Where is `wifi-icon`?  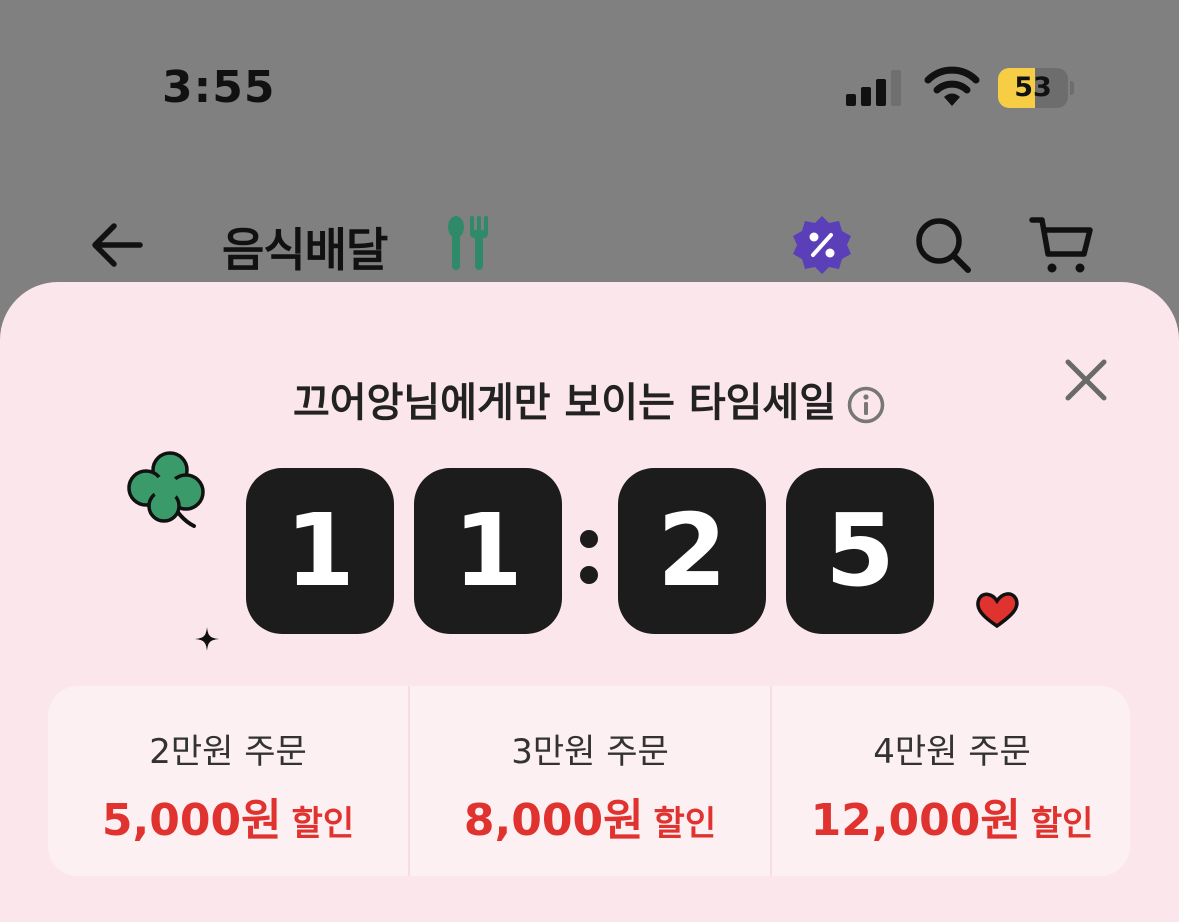 wifi-icon is located at coordinates (952, 86).